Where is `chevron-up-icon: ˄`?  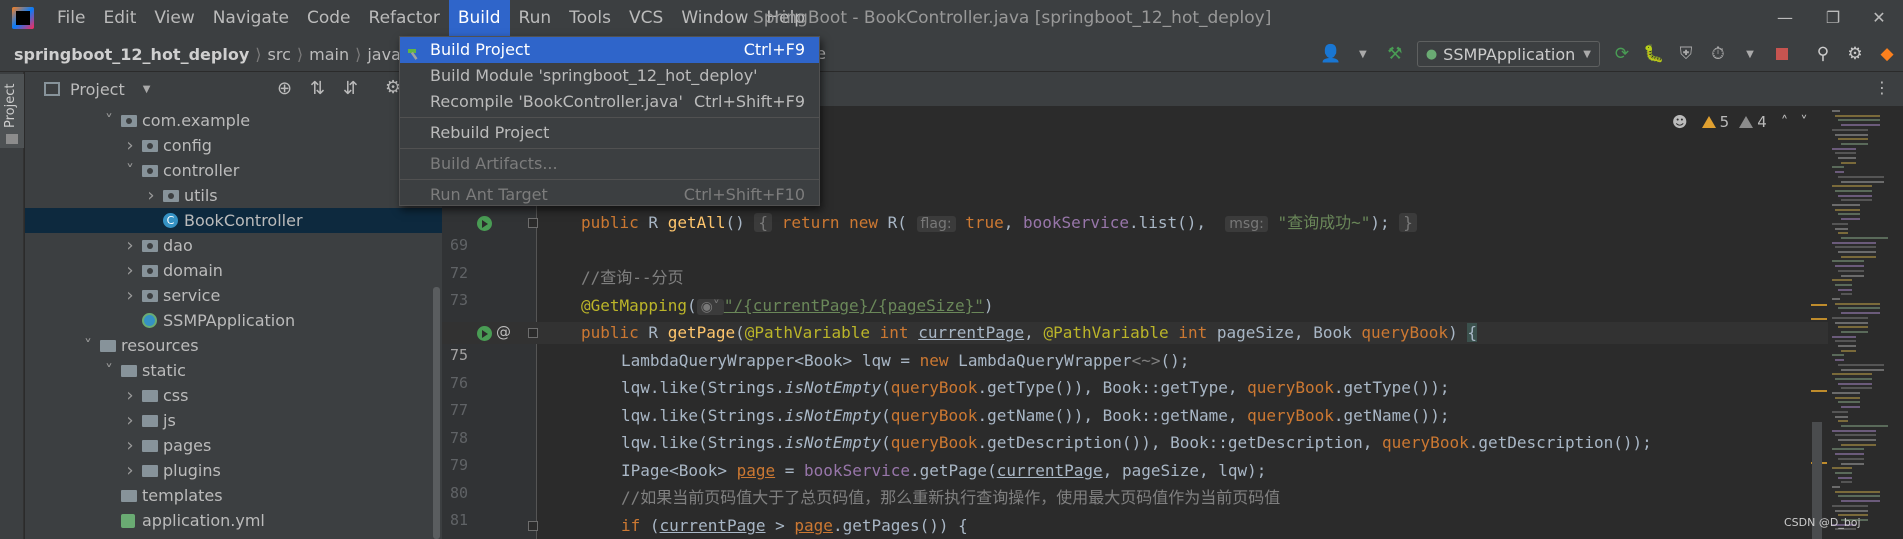 chevron-up-icon: ˄ is located at coordinates (1785, 122).